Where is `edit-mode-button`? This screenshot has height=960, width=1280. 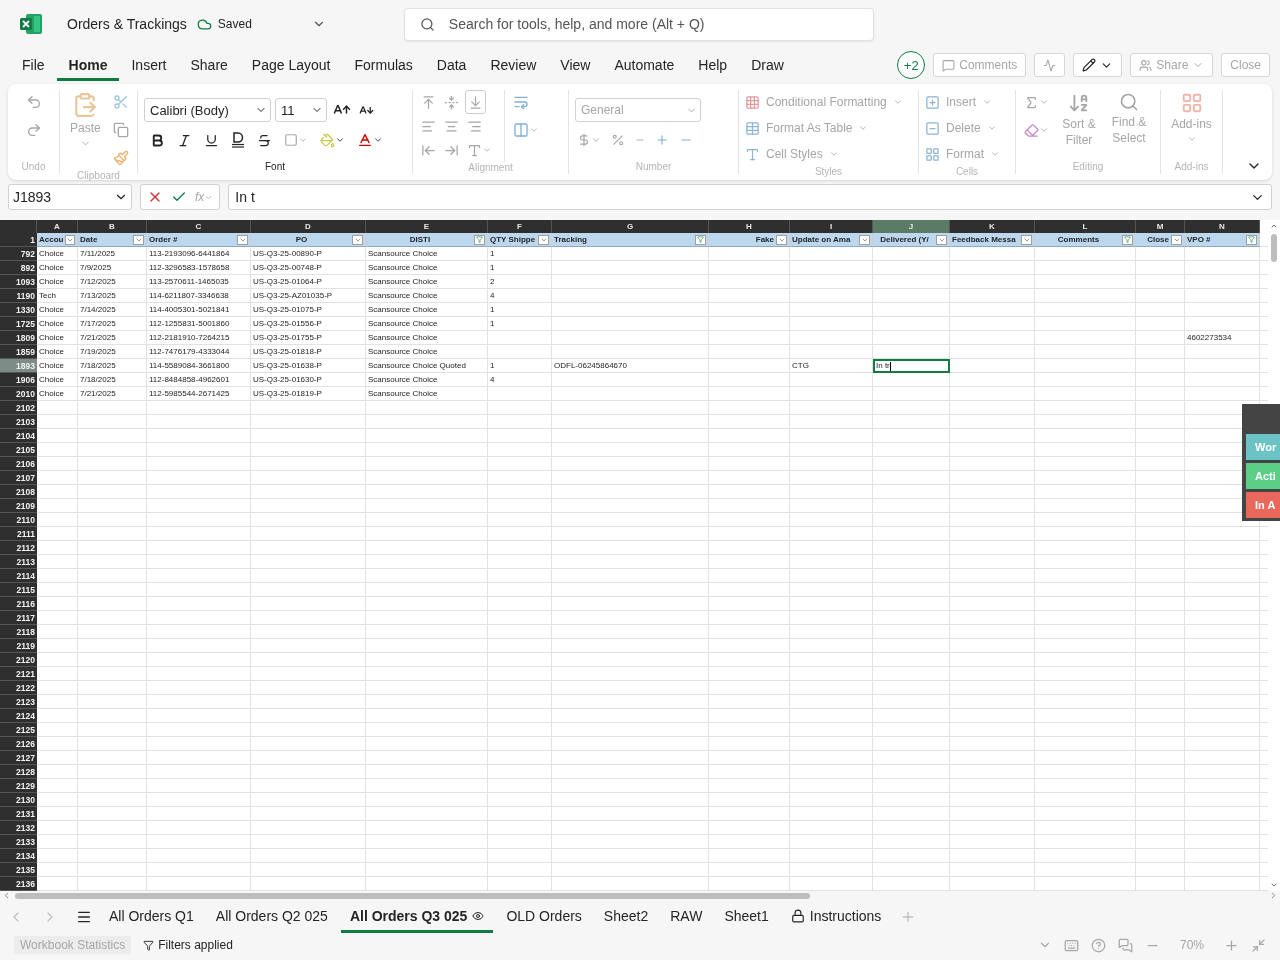 edit-mode-button is located at coordinates (1098, 65).